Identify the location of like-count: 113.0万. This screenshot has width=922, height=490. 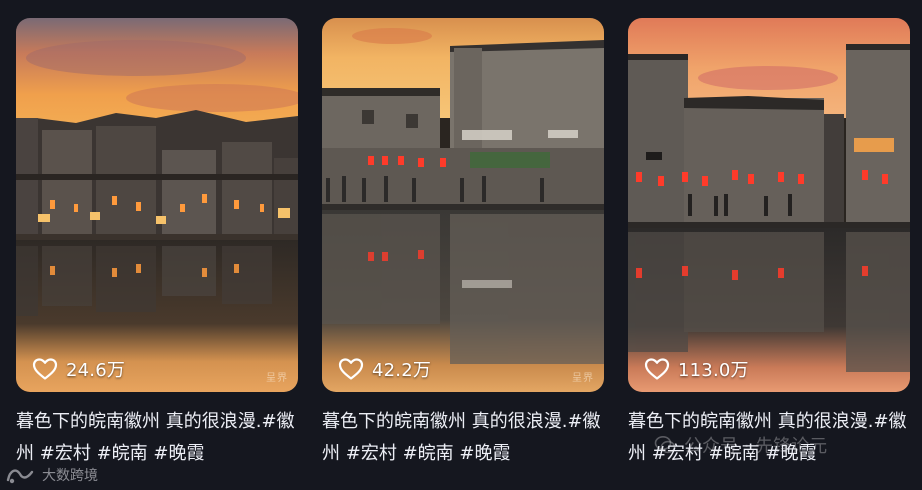
(713, 370).